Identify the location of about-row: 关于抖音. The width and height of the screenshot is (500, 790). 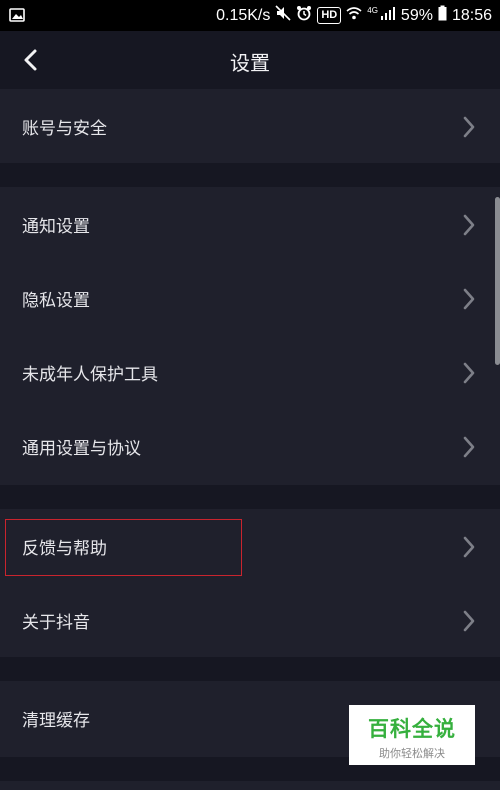
(250, 620).